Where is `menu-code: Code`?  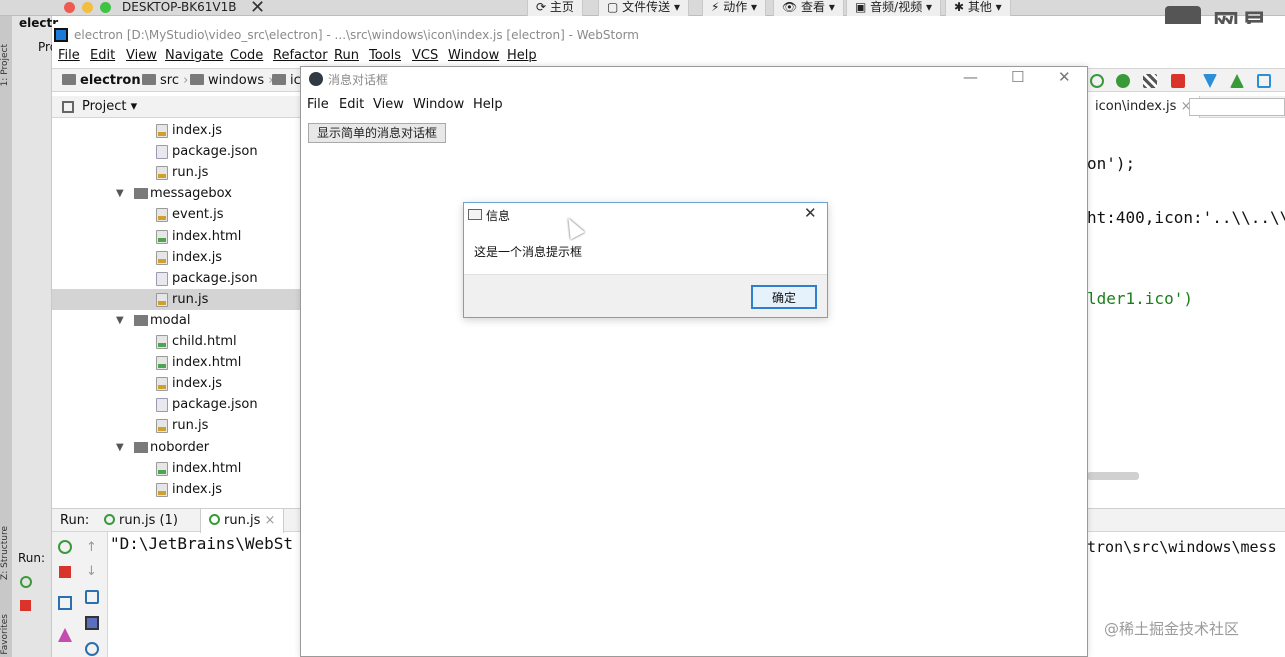 menu-code: Code is located at coordinates (246, 55).